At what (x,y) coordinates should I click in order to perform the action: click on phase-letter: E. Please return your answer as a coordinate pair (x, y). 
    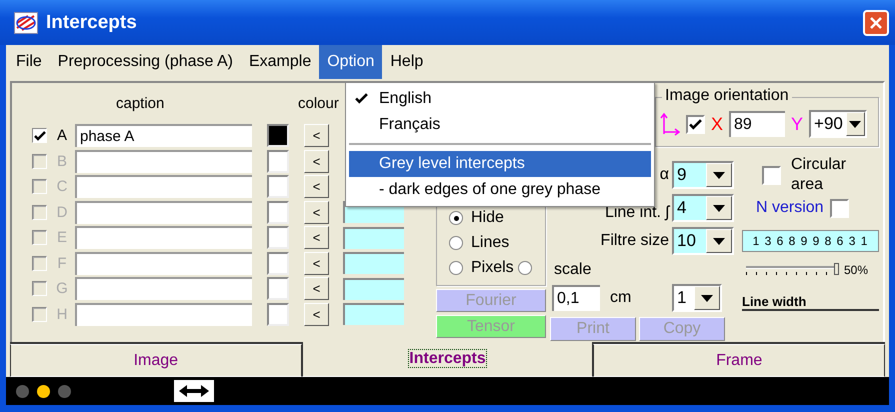
    Looking at the image, I should click on (62, 237).